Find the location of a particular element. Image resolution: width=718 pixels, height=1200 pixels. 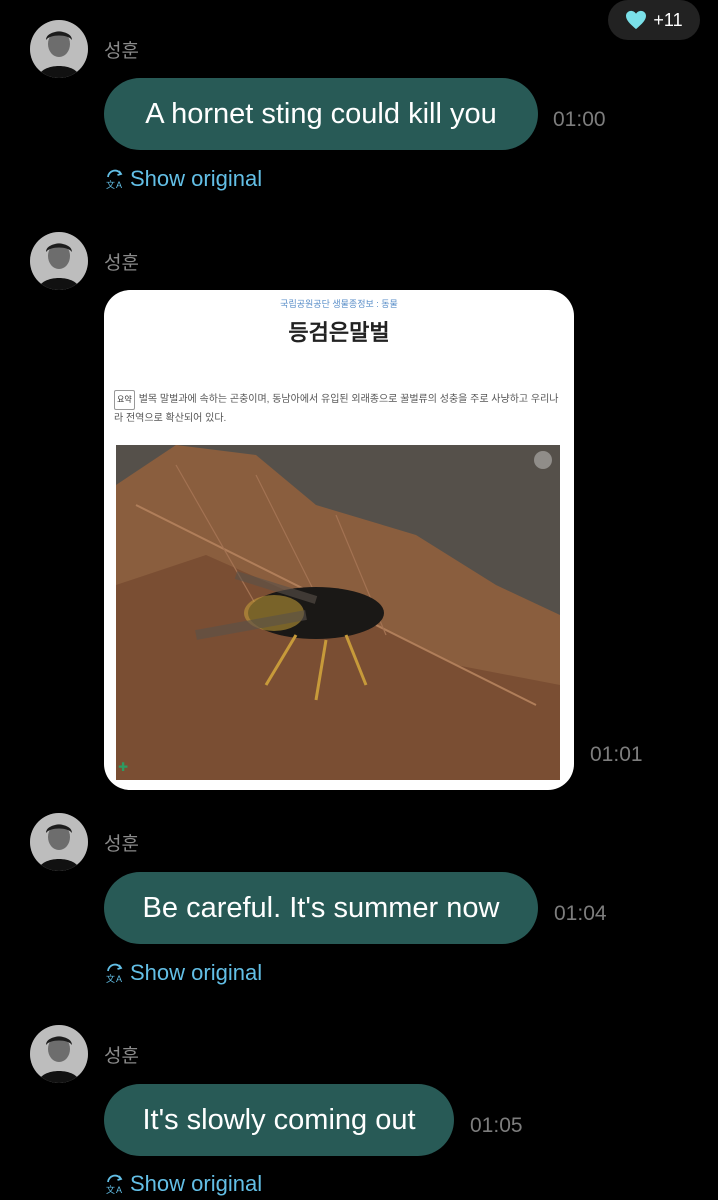

heart-icon is located at coordinates (636, 20).